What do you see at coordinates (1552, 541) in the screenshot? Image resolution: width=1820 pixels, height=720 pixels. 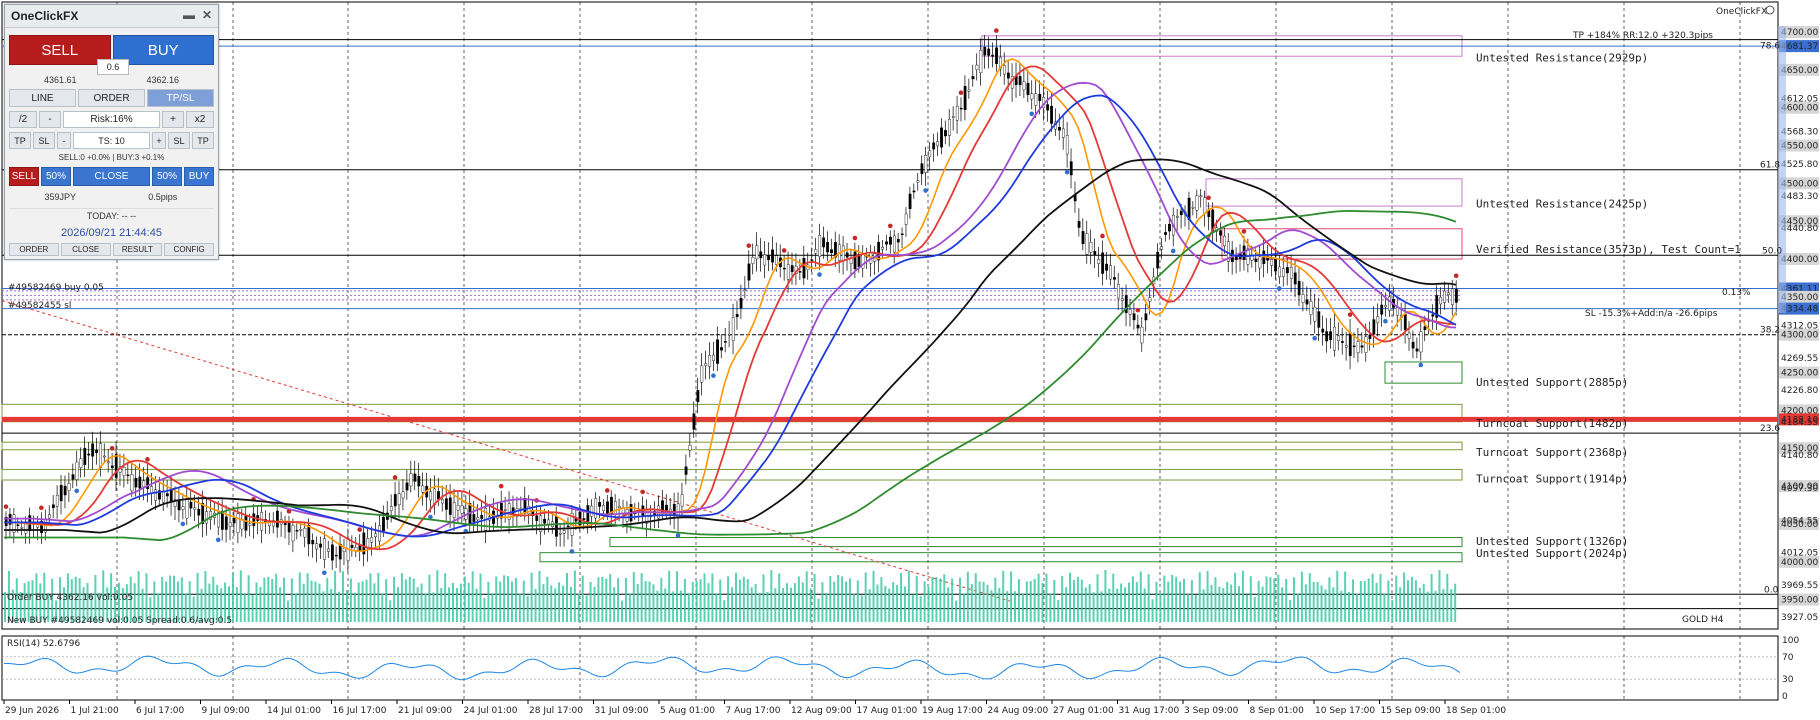 I see `zone-label-7: Untested Support(1326p)` at bounding box center [1552, 541].